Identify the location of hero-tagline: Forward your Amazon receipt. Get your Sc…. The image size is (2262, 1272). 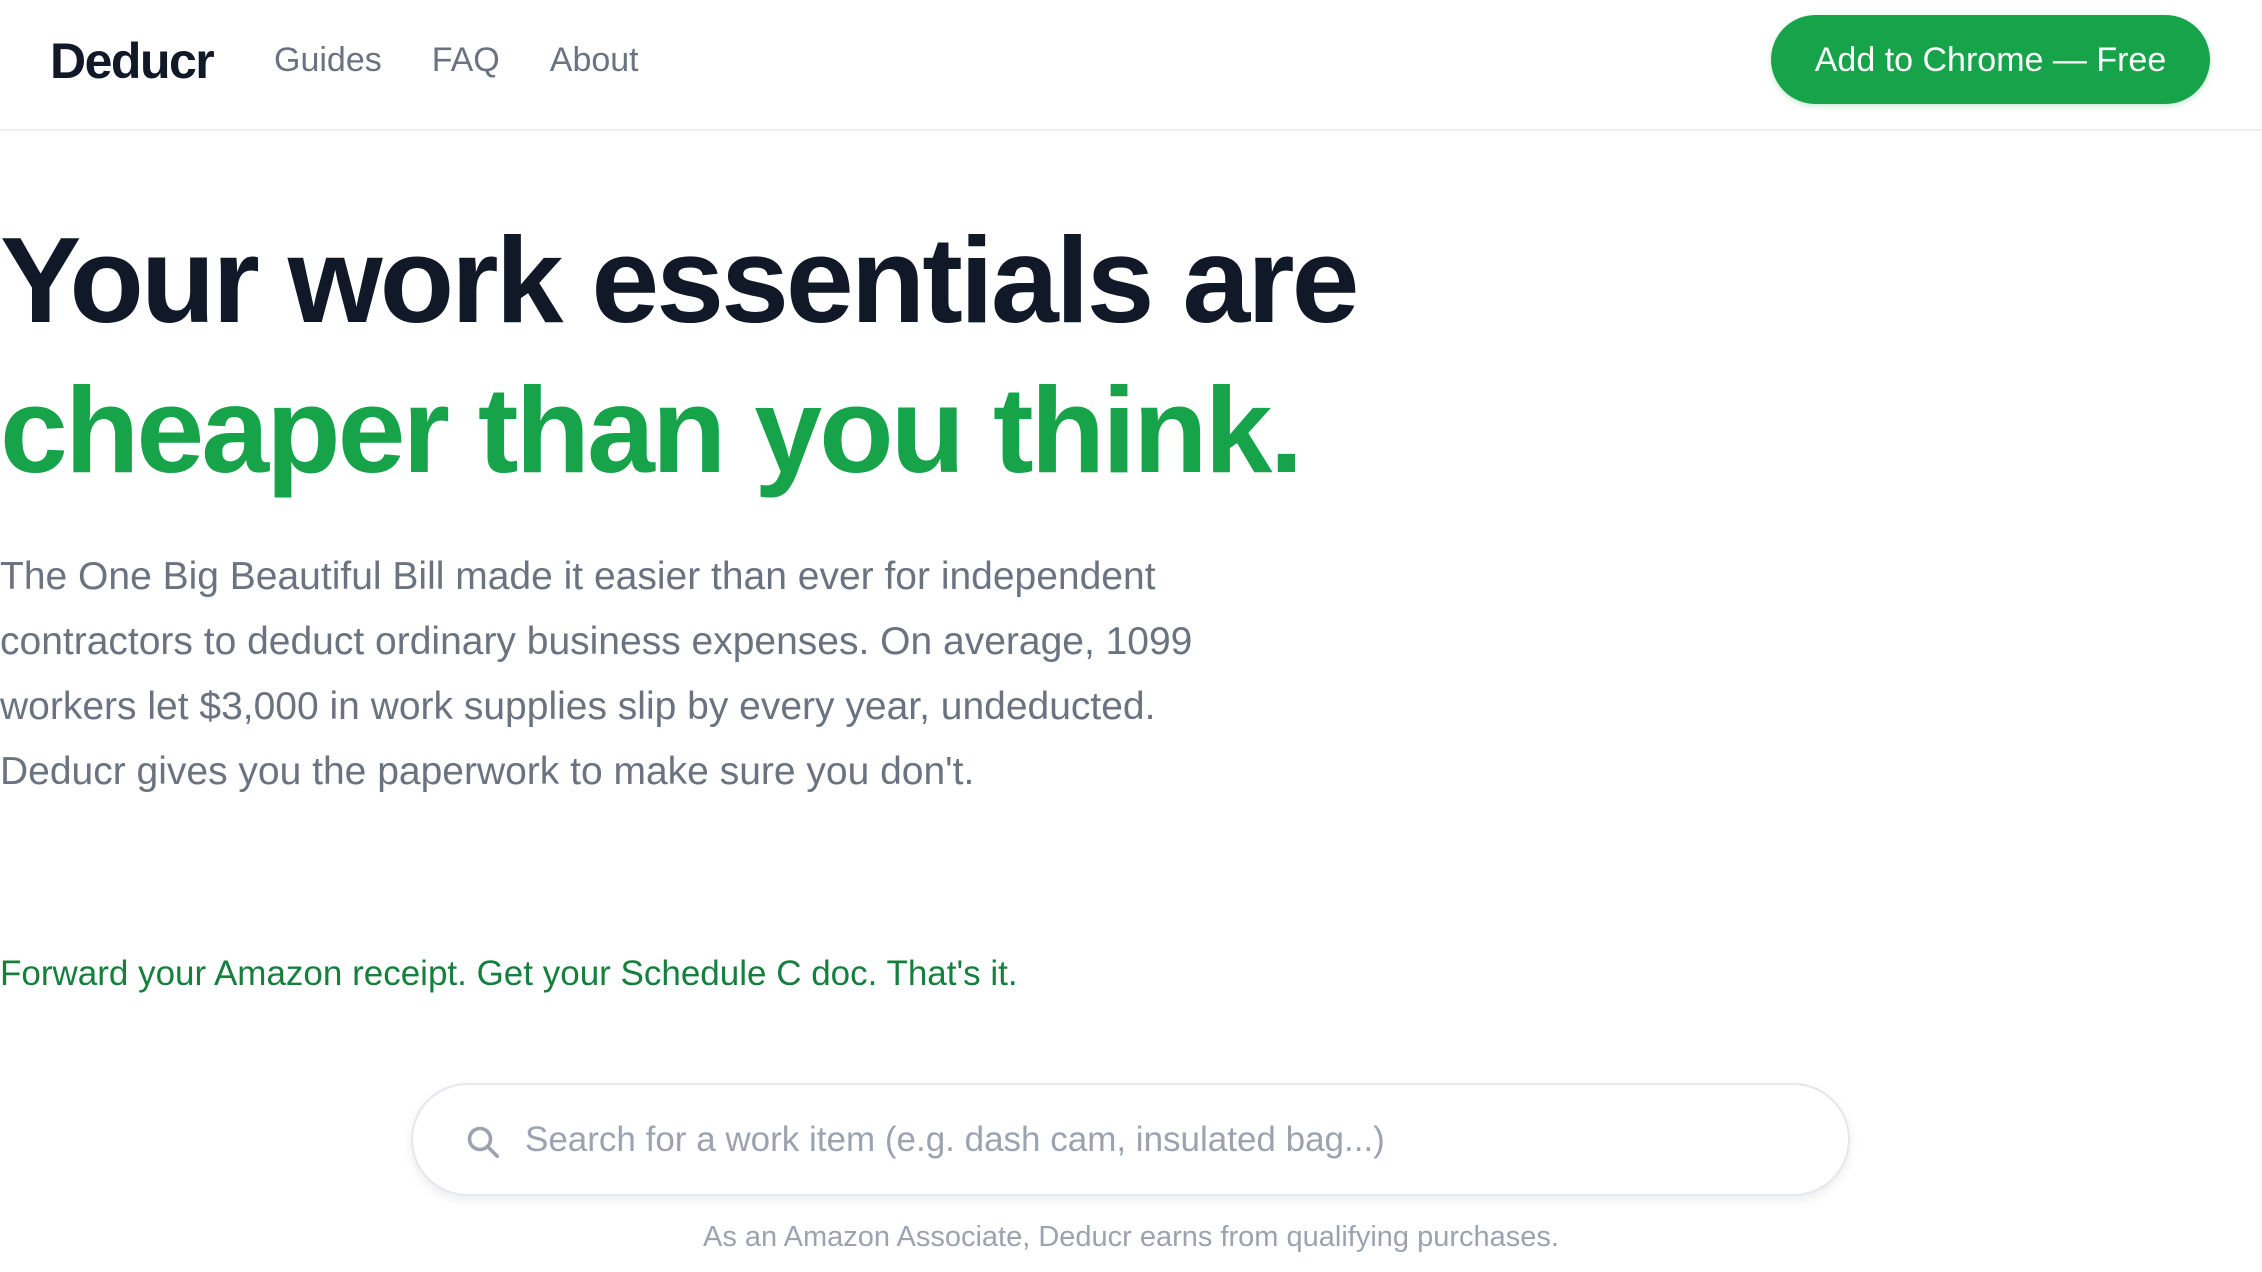
(509, 973).